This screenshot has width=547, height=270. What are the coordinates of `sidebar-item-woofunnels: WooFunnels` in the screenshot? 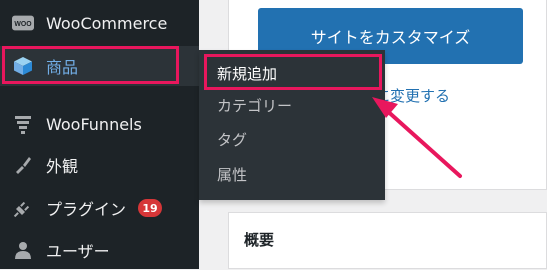 It's located at (99, 124).